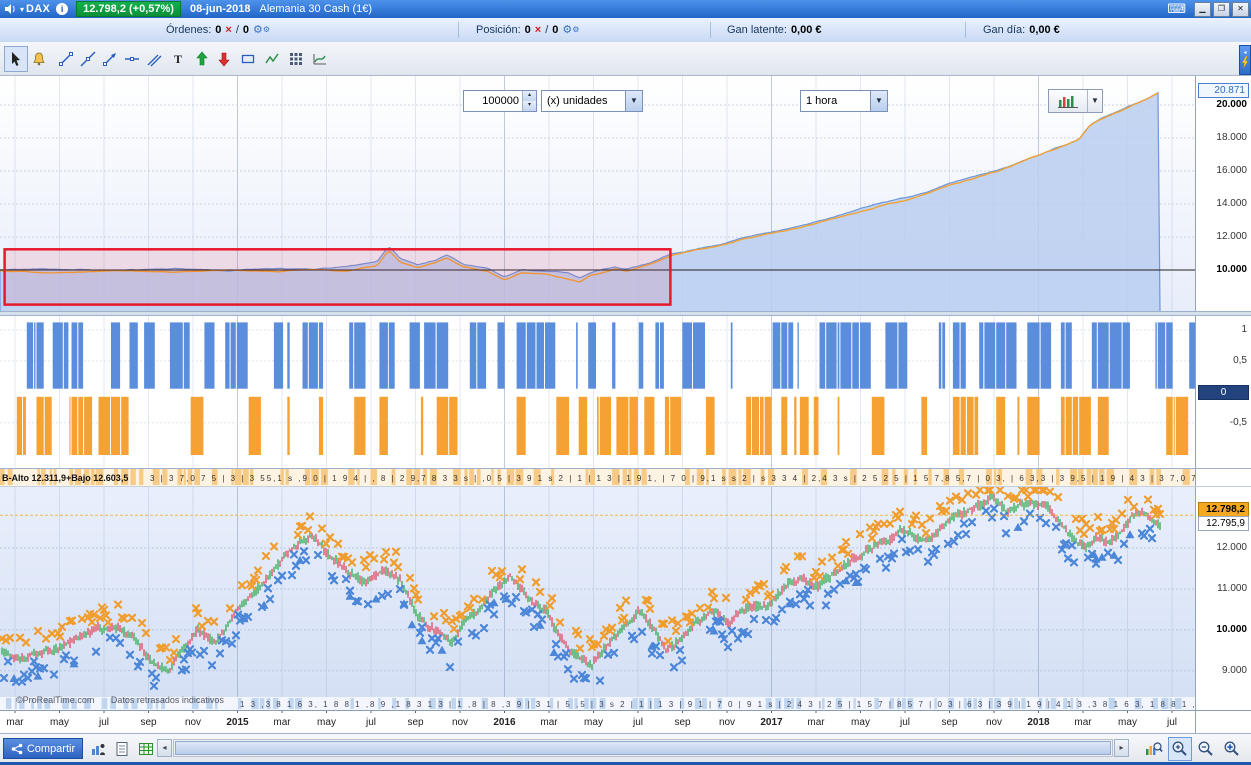 The width and height of the screenshot is (1251, 765). I want to click on info-icon: i, so click(62, 9).